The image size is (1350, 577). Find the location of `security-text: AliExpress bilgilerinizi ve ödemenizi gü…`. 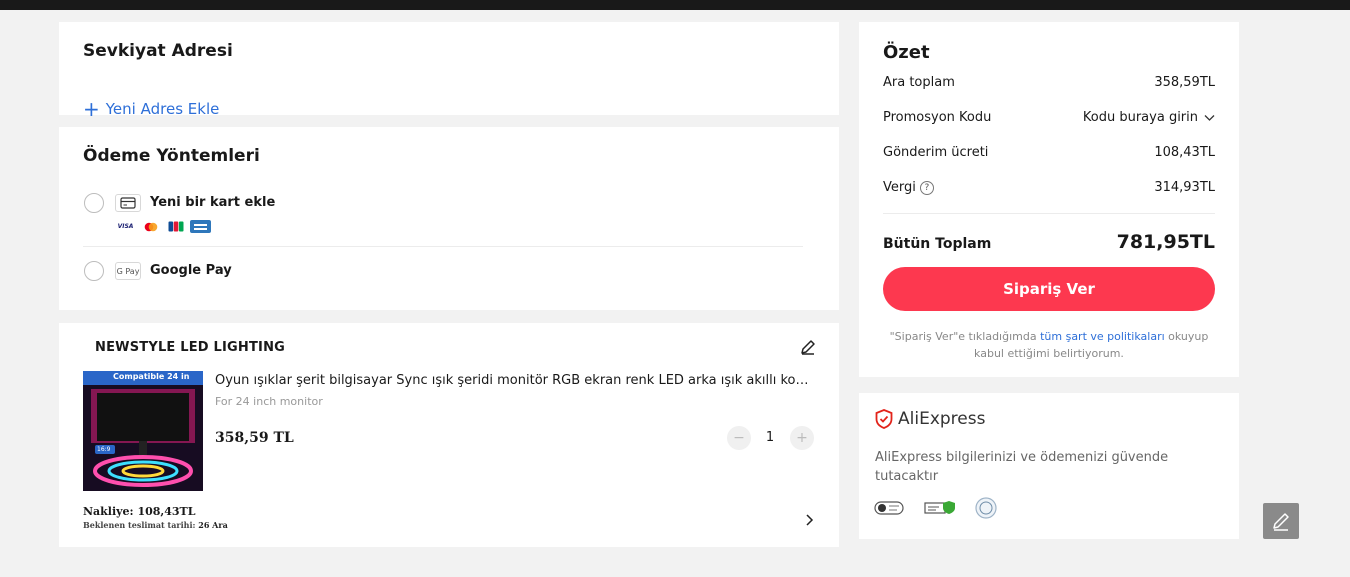

security-text: AliExpress bilgilerinizi ve ödemenizi gü… is located at coordinates (1022, 467).